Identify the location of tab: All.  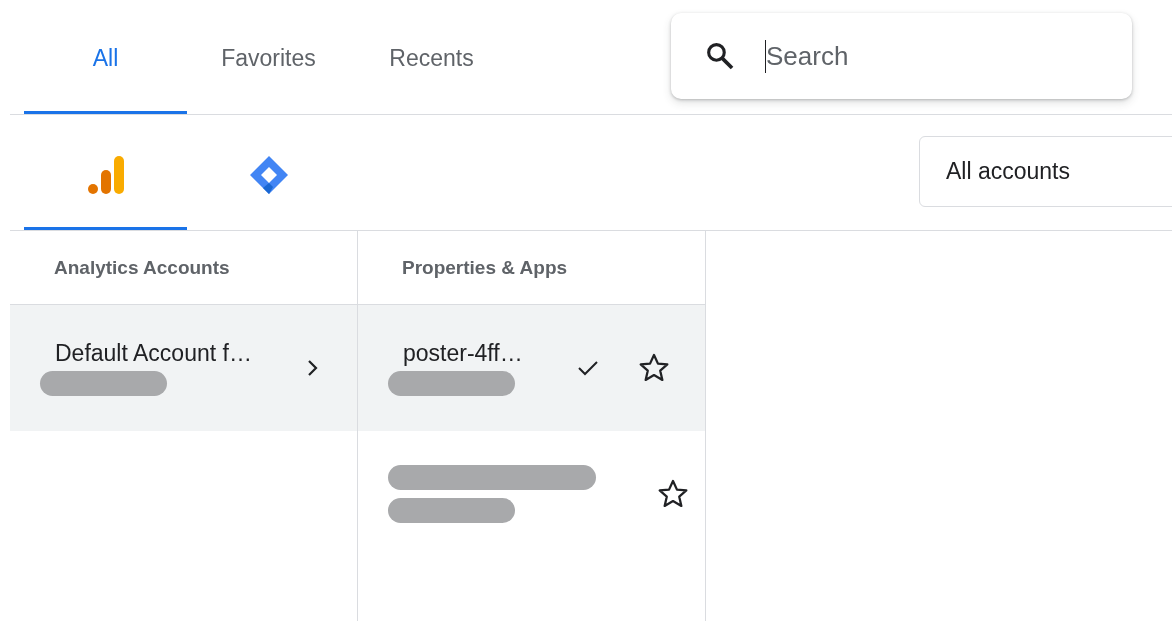
(105, 57).